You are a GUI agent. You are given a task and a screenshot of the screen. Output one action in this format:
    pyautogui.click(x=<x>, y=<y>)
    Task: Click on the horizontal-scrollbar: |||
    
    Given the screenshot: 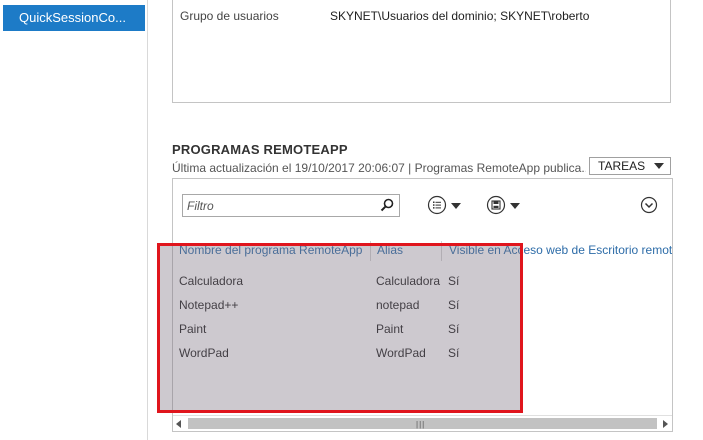 What is the action you would take?
    pyautogui.click(x=422, y=423)
    